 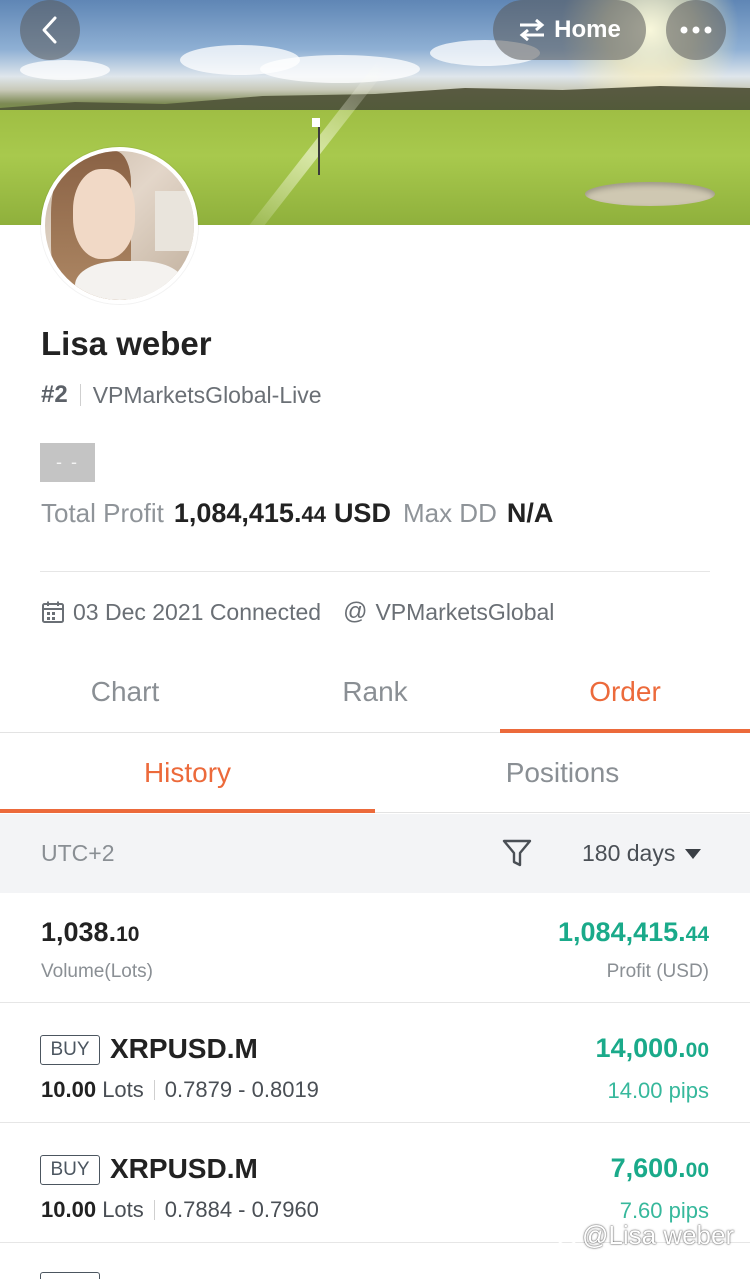 I want to click on profit-summary-line: Total Profit 1,084,415.44 USD Max DD N/A, so click(x=297, y=513).